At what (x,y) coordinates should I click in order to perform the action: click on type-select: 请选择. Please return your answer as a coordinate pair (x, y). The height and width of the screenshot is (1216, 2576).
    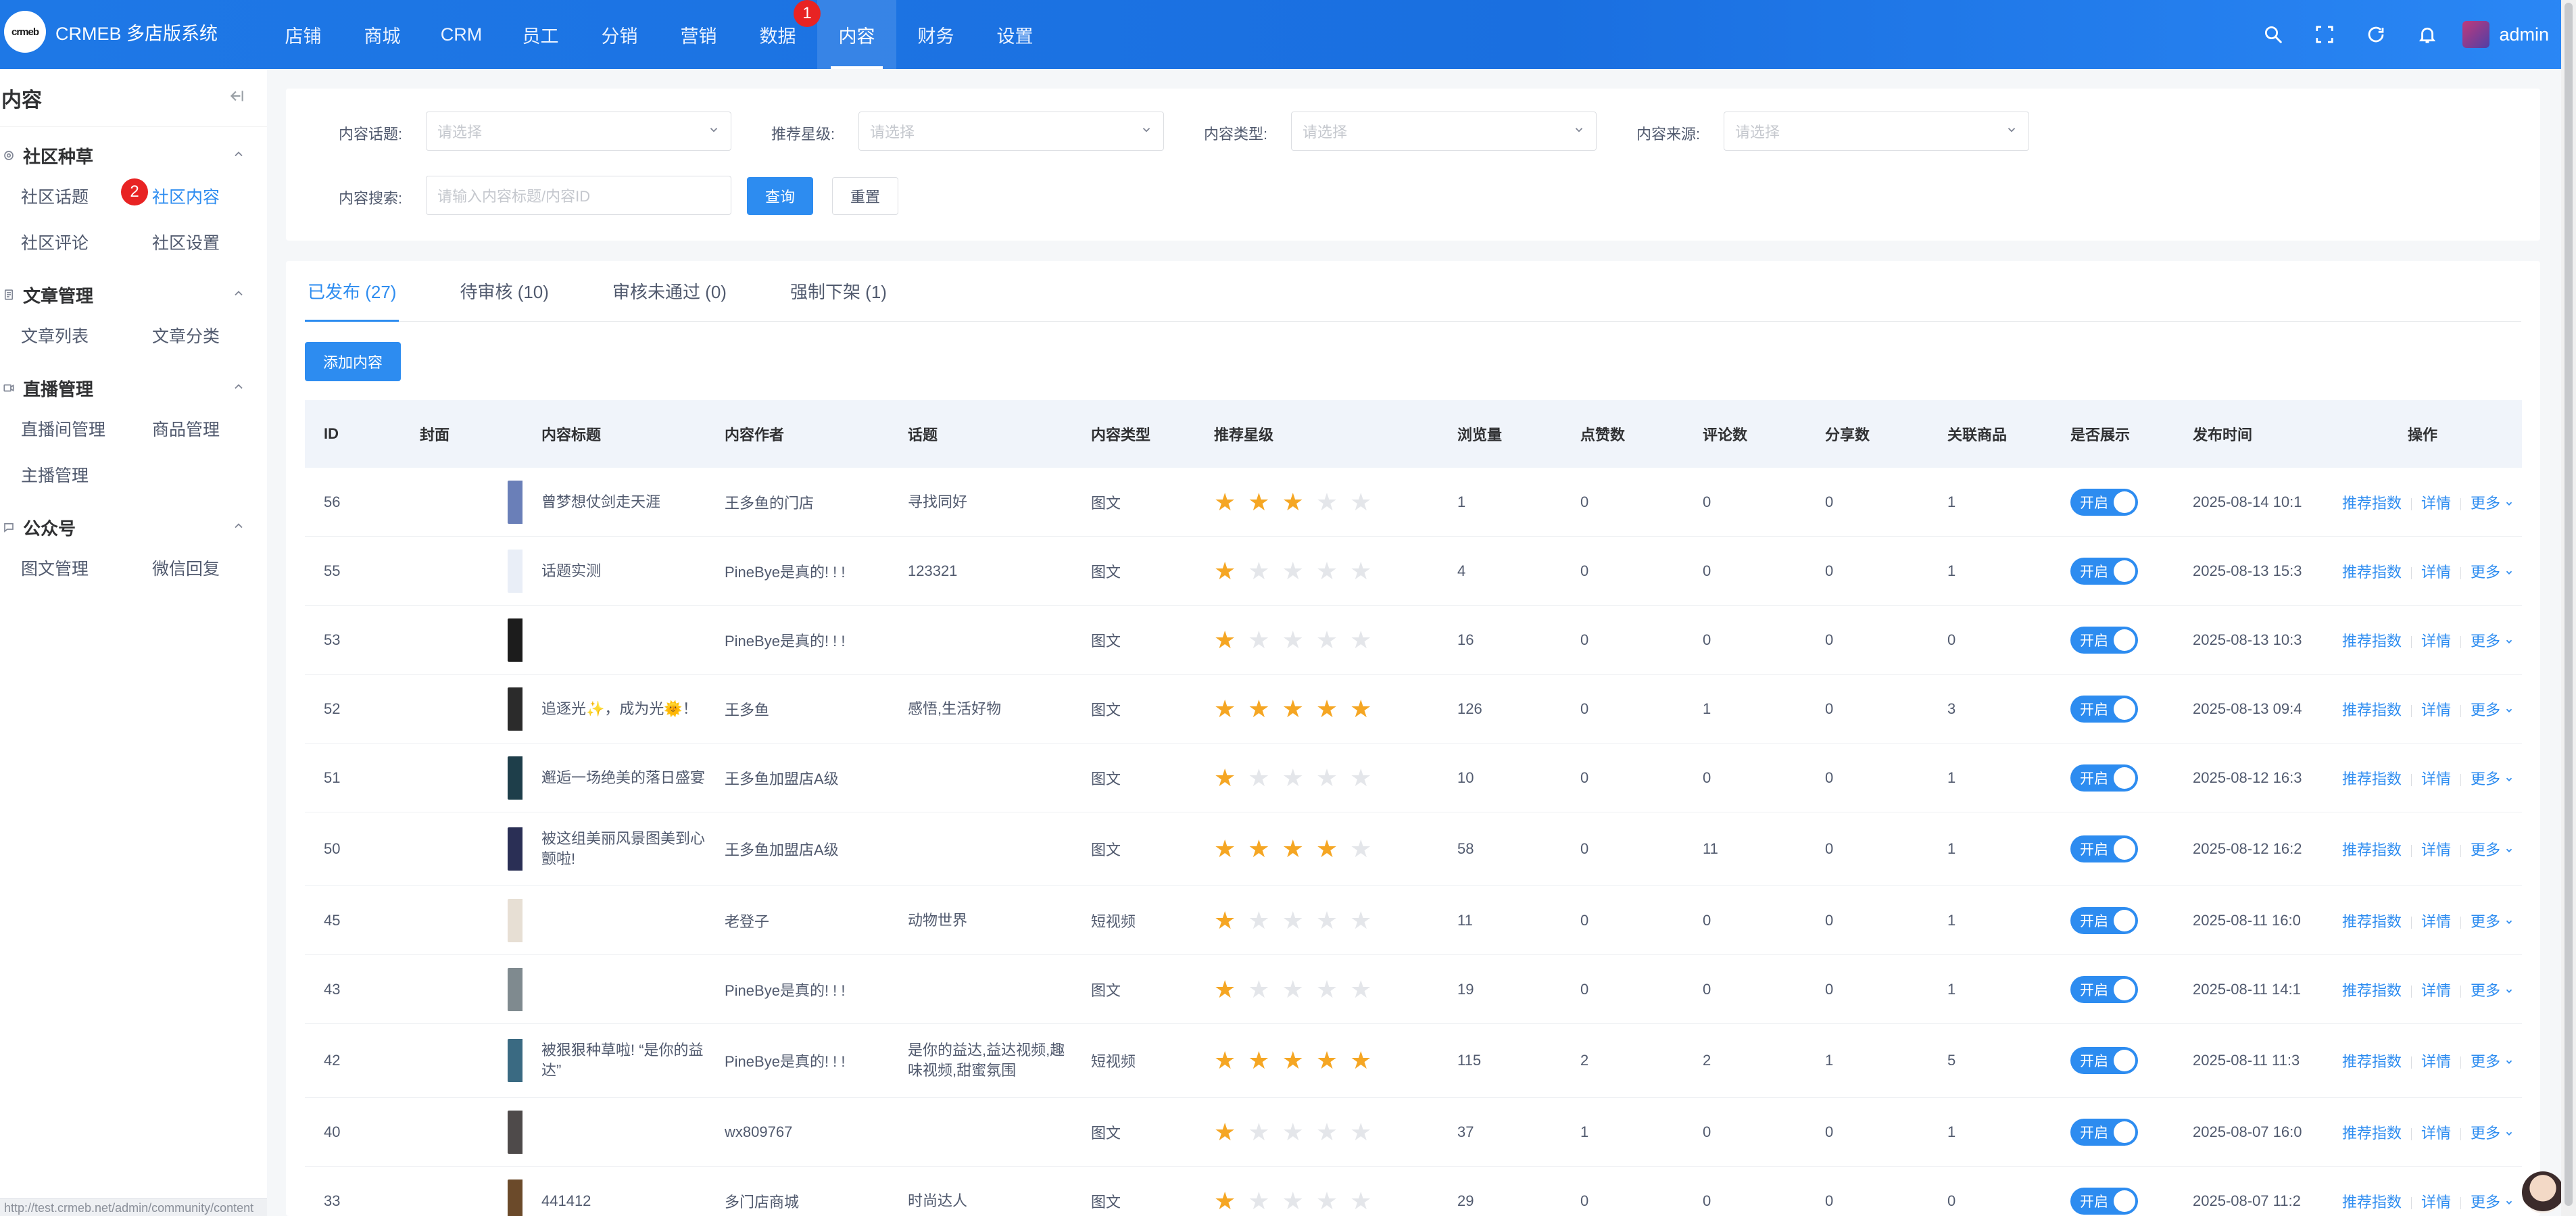
    Looking at the image, I should click on (1444, 131).